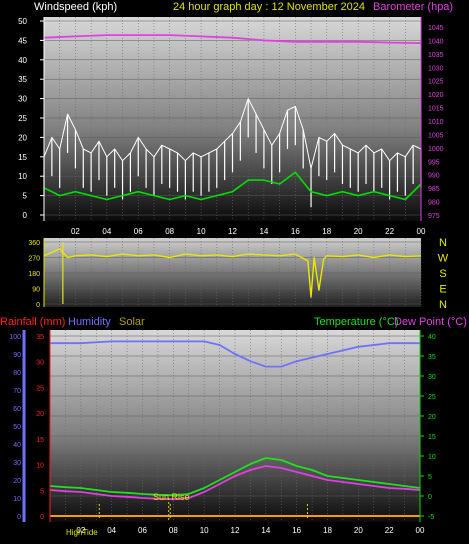 The image size is (469, 544). I want to click on direction-tick-label: 0, so click(38, 305).